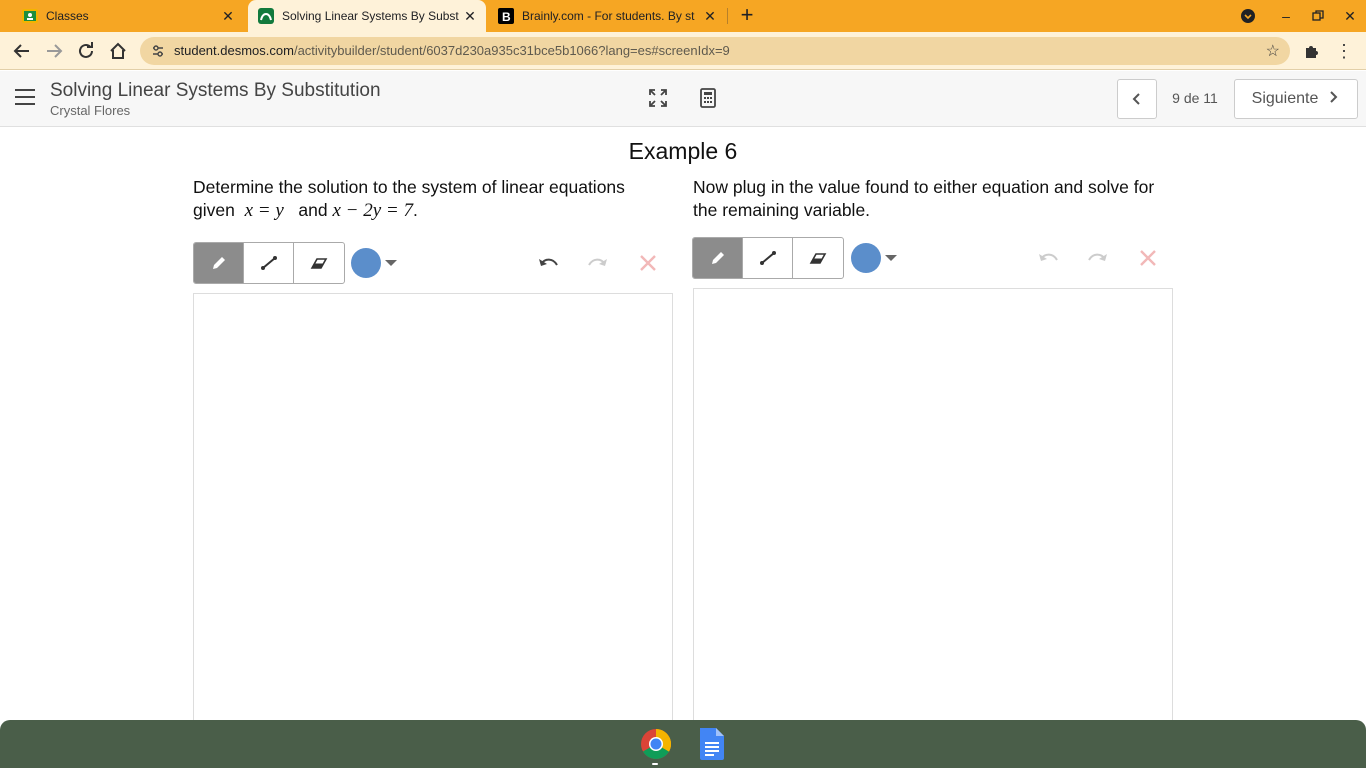 The width and height of the screenshot is (1366, 768). What do you see at coordinates (683, 744) in the screenshot?
I see `os-shelf` at bounding box center [683, 744].